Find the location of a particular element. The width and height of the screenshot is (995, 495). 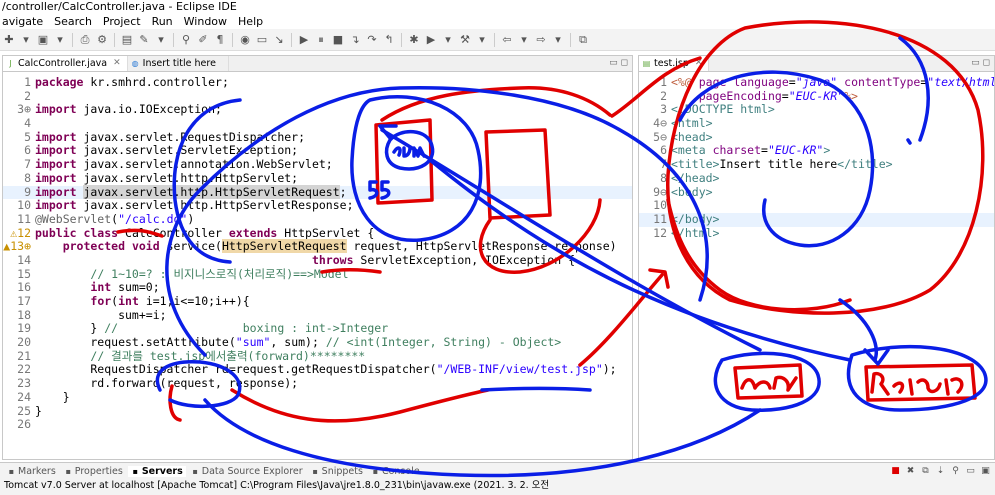

code-line: 9⊖ <body> is located at coordinates (816, 192).